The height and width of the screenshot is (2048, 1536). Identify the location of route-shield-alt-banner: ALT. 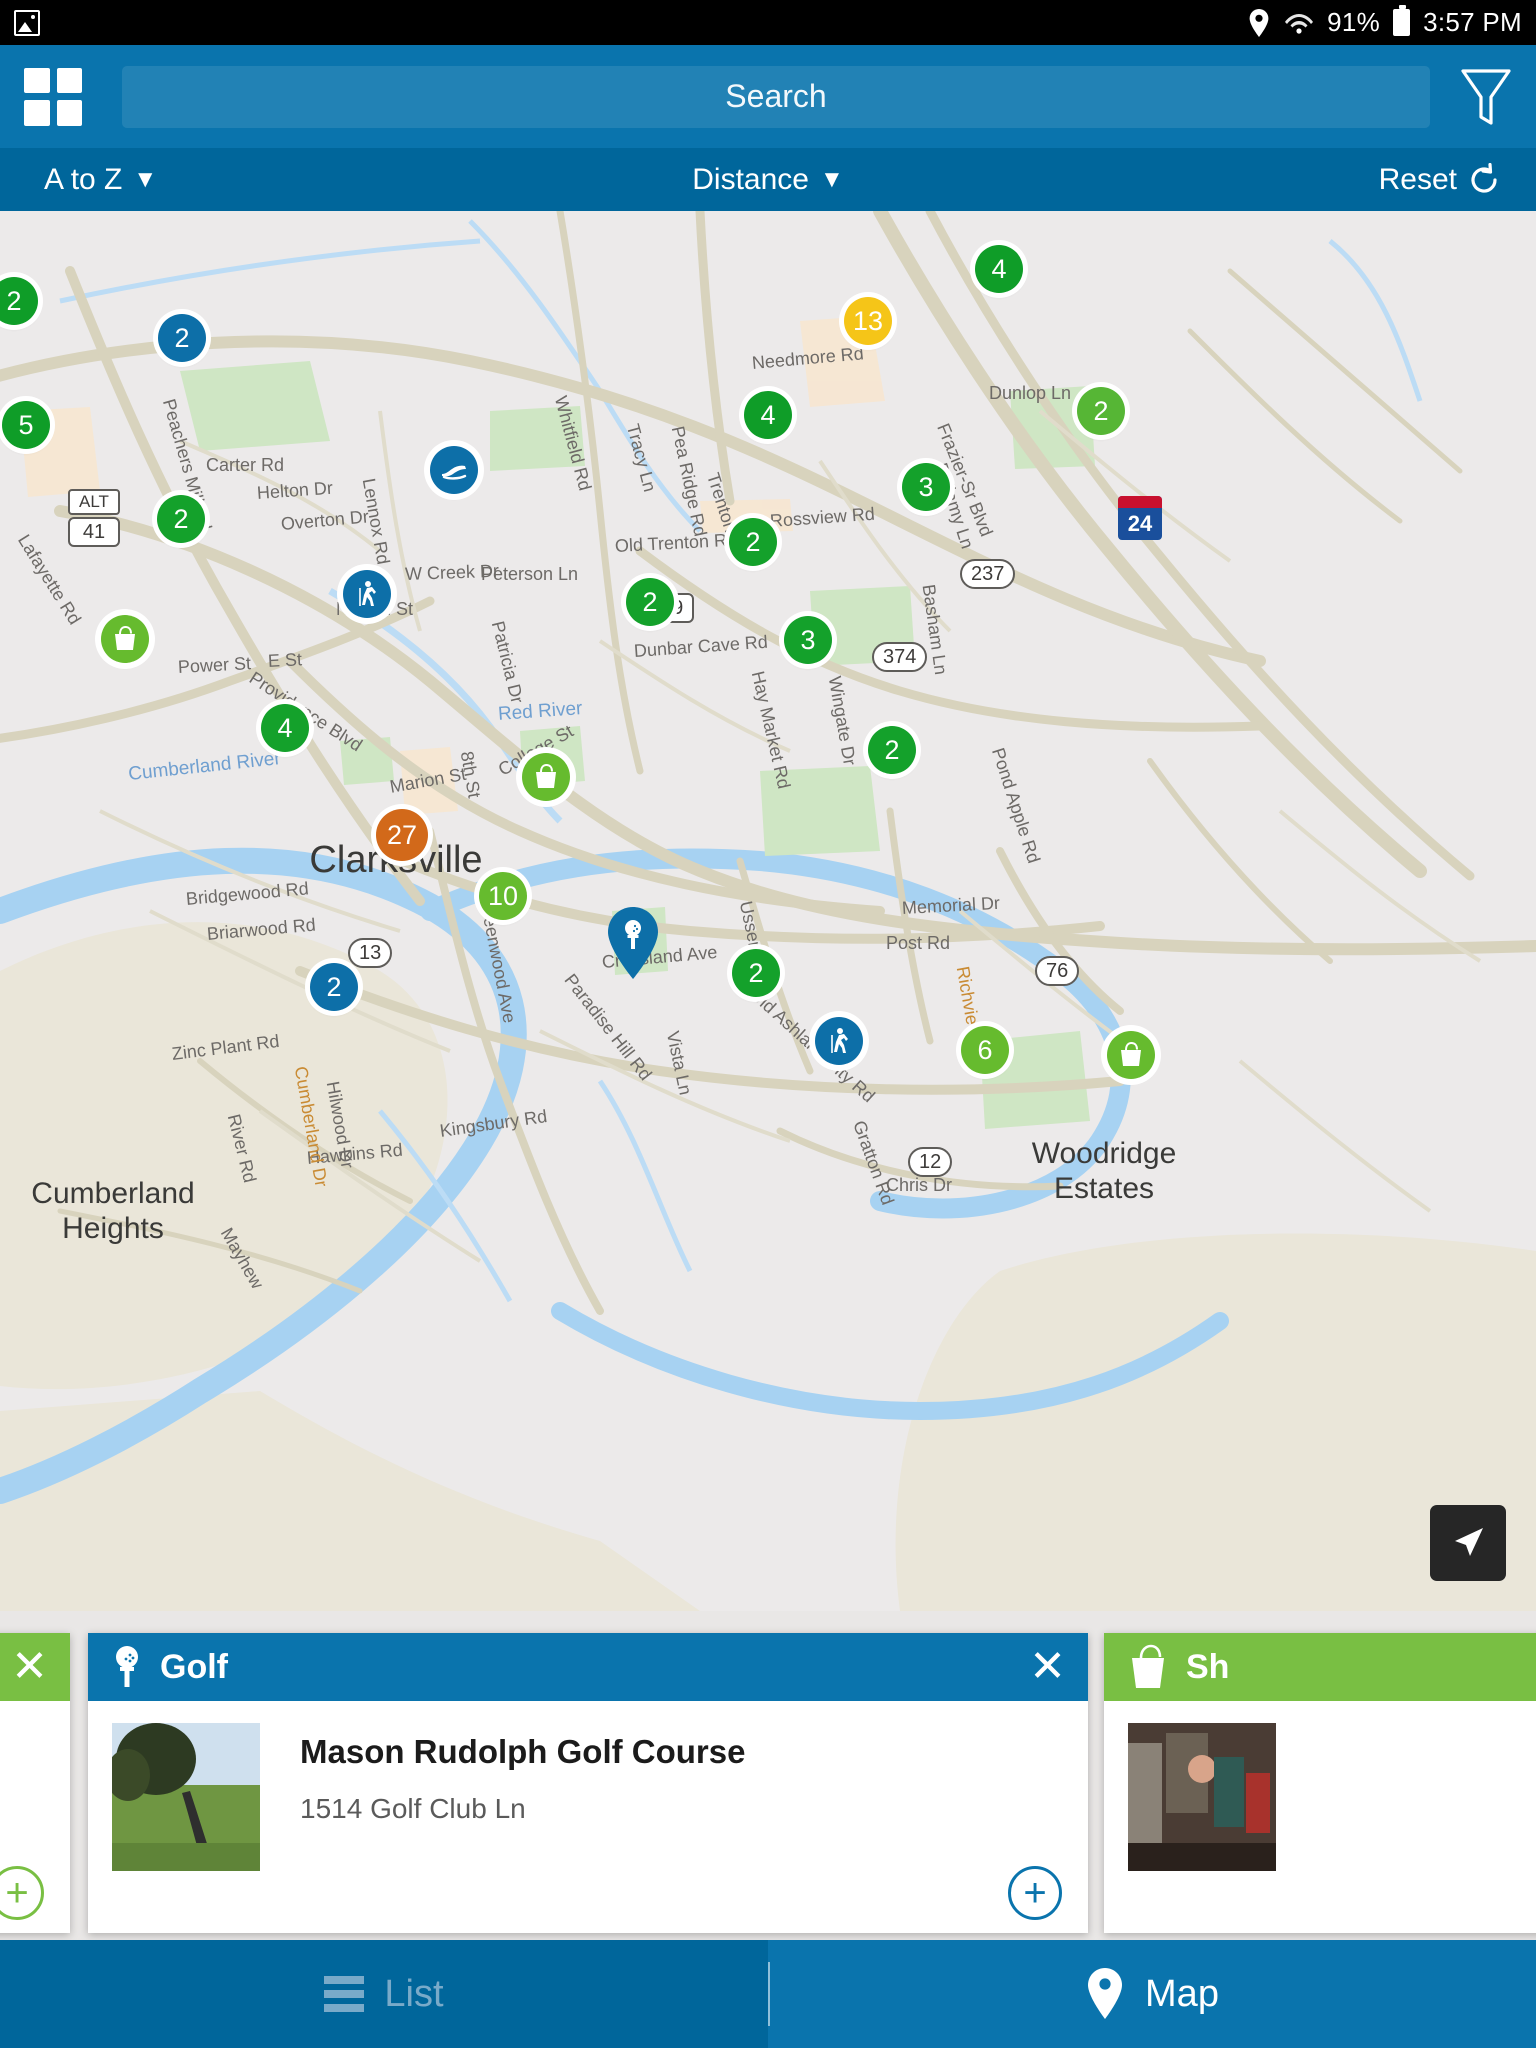
(94, 502).